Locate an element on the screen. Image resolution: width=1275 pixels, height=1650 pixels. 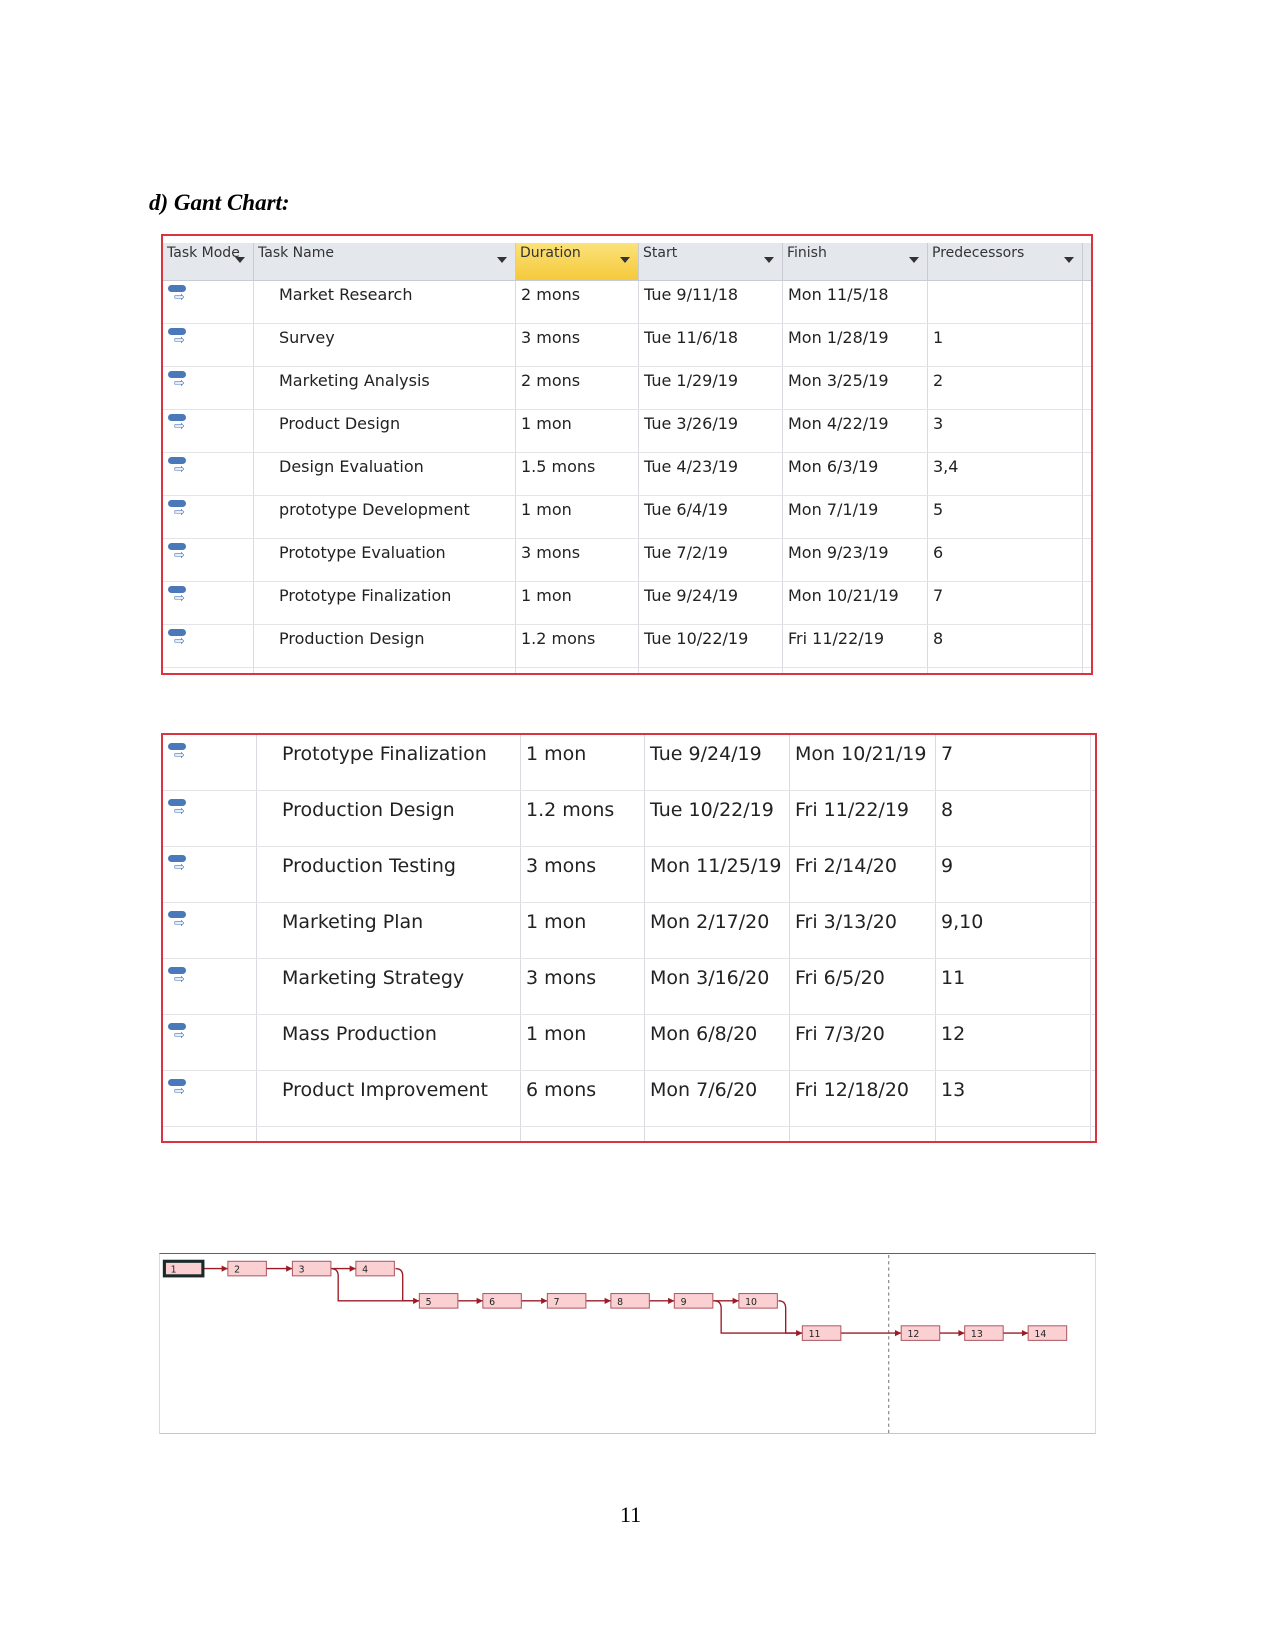
predecessors-cell: 9,10 is located at coordinates (1013, 930).